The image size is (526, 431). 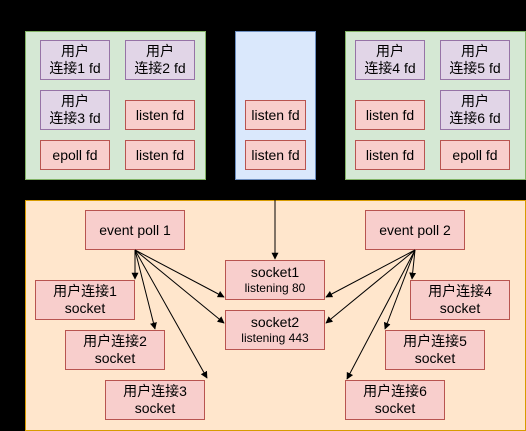 I want to click on event-poll-2: event poll 2, so click(x=415, y=230).